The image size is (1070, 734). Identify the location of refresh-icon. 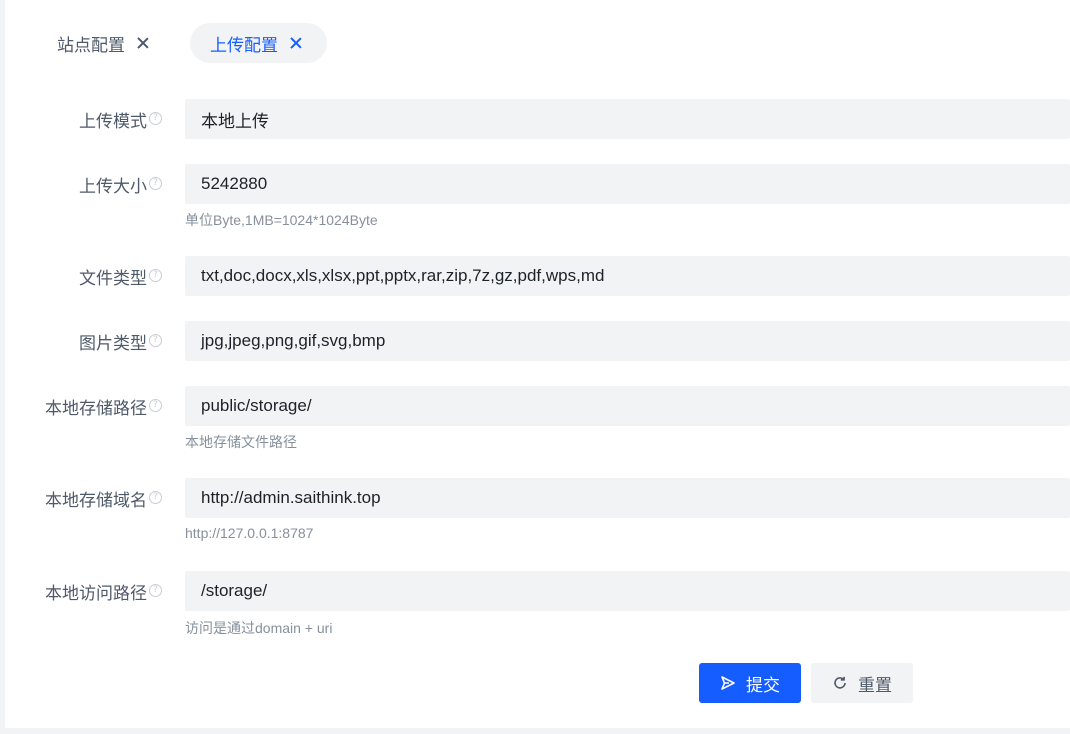
(840, 683).